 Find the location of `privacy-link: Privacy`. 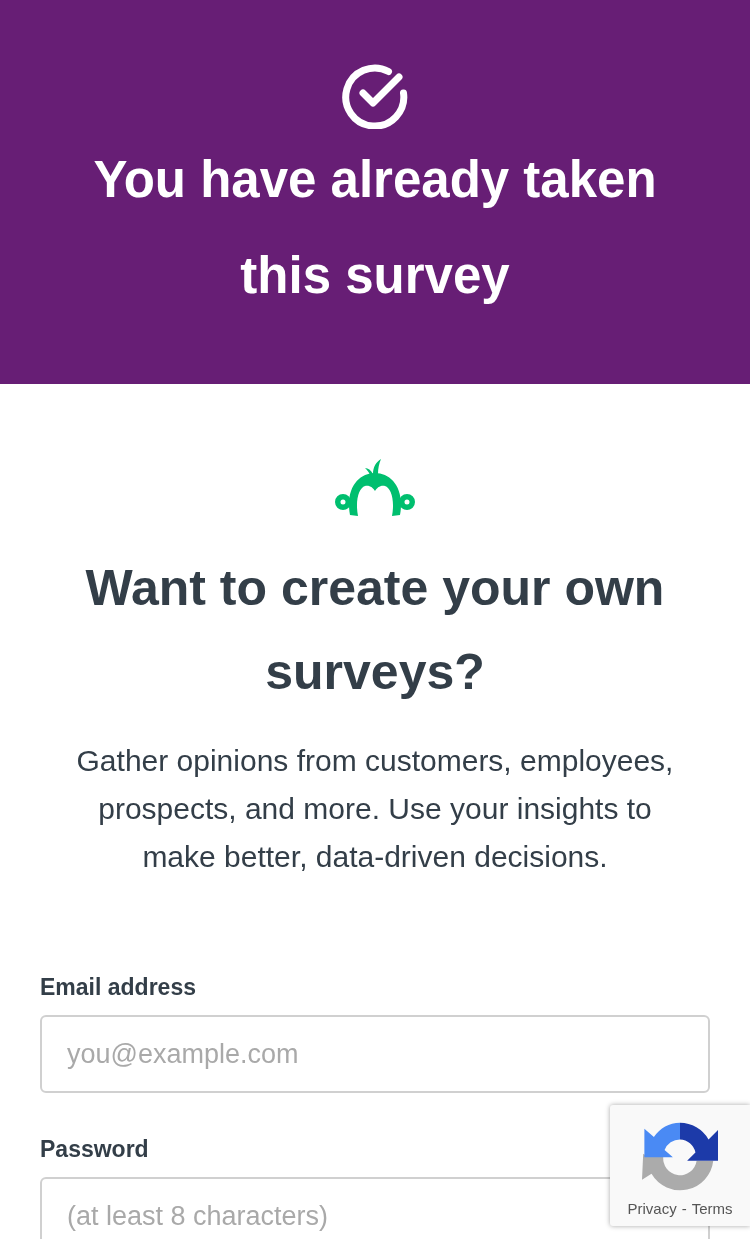

privacy-link: Privacy is located at coordinates (652, 1208).